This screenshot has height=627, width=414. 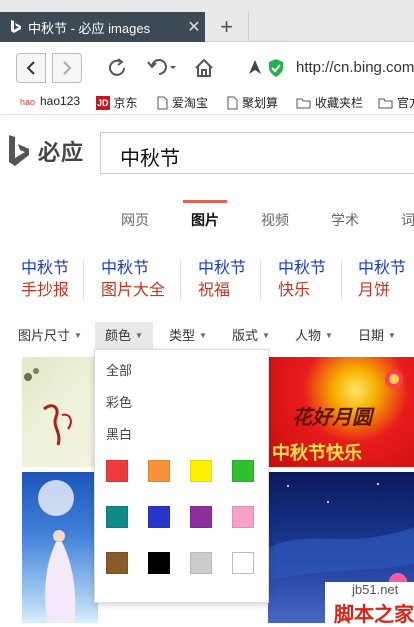 What do you see at coordinates (308, 335) in the screenshot?
I see `filter-label: 人物` at bounding box center [308, 335].